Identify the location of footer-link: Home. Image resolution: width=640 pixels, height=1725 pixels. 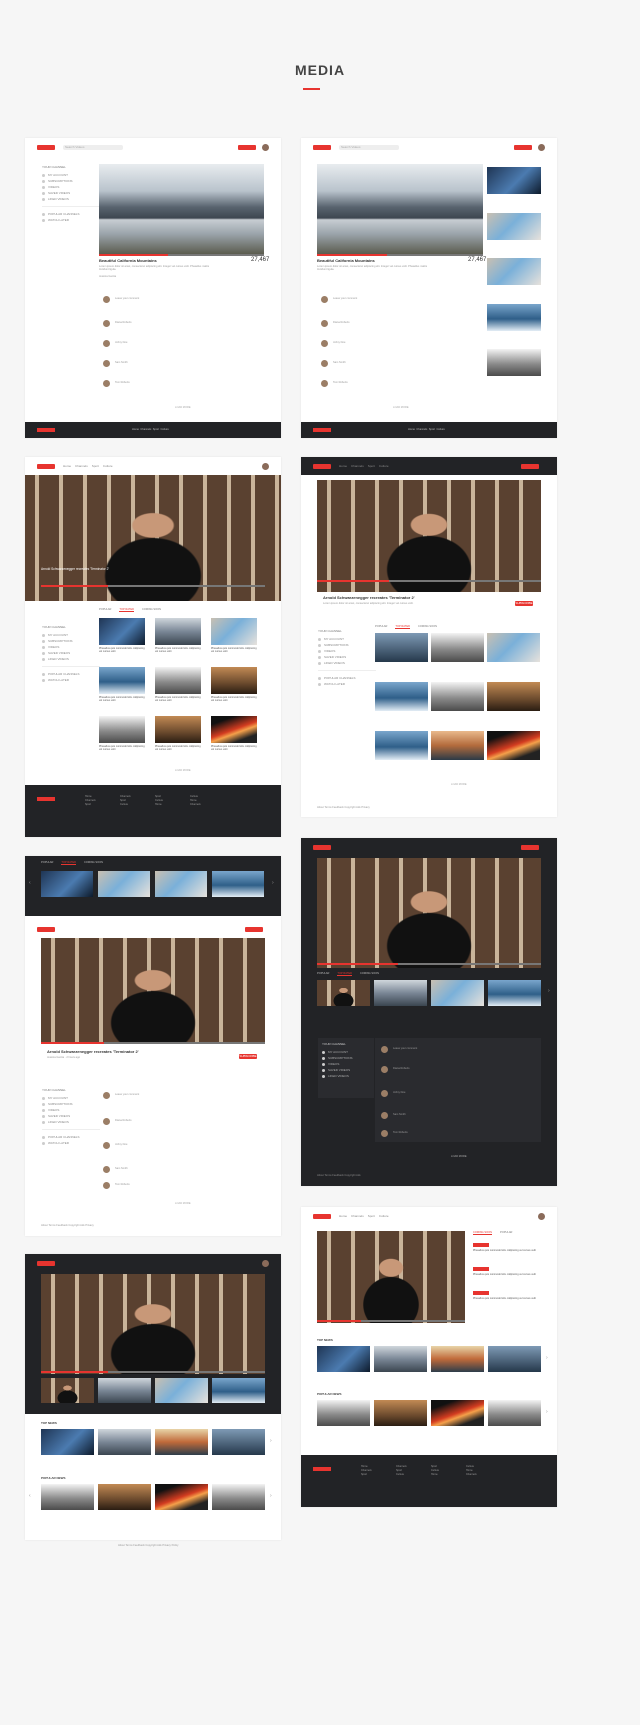
(135, 429).